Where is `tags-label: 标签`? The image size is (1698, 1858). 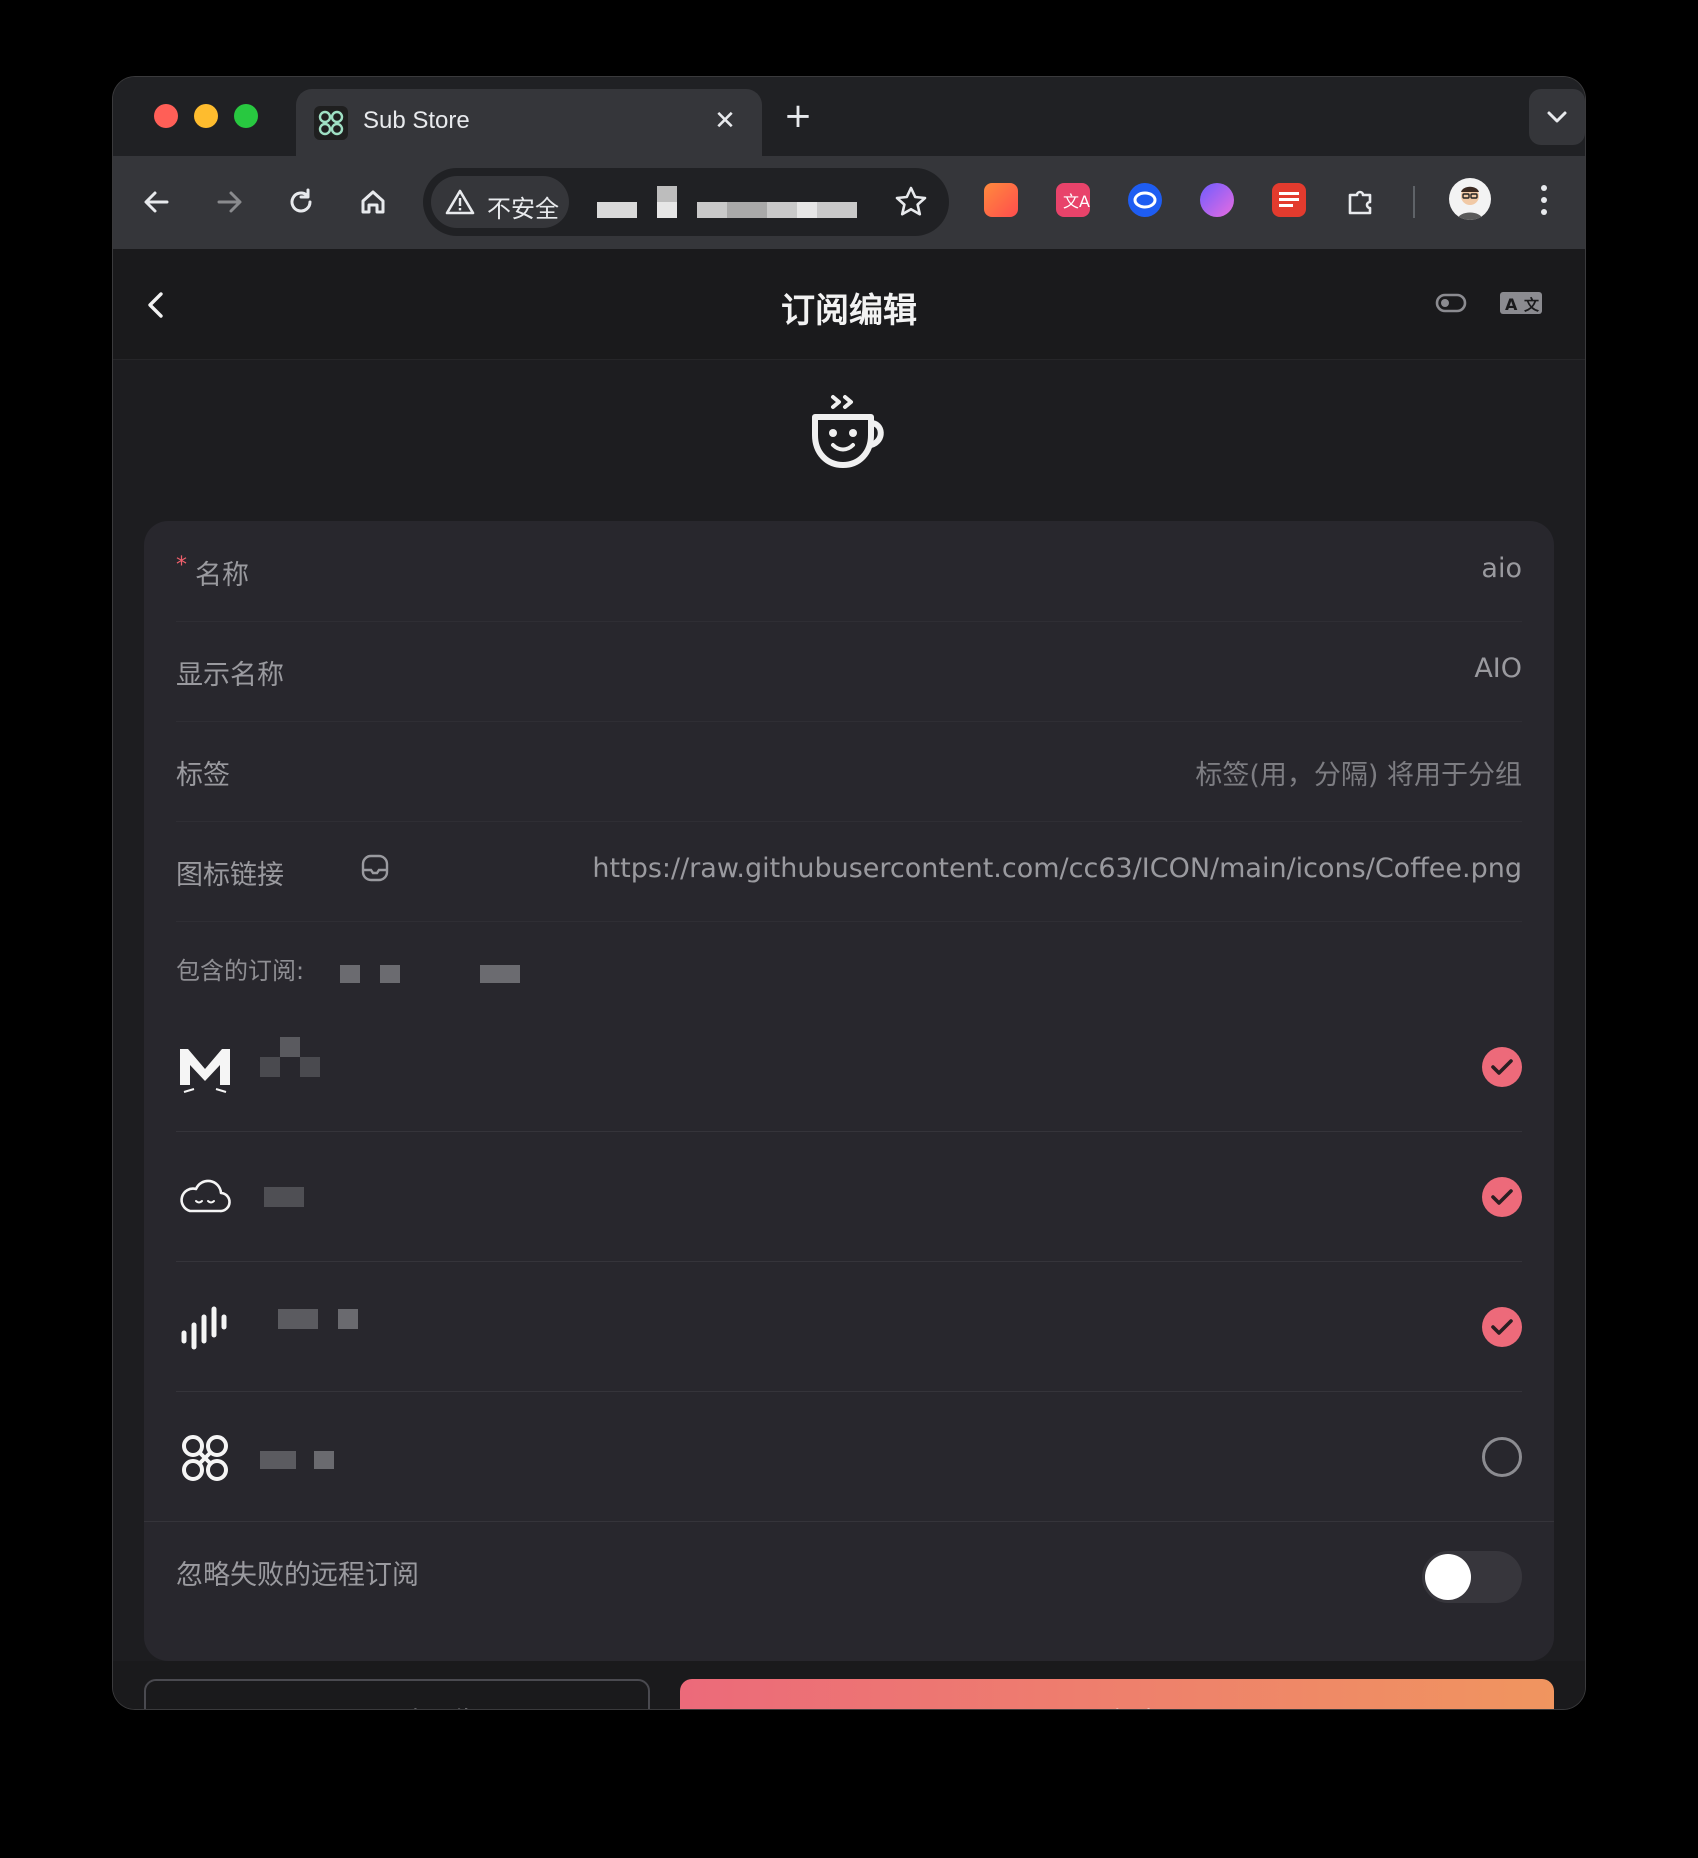 tags-label: 标签 is located at coordinates (203, 775).